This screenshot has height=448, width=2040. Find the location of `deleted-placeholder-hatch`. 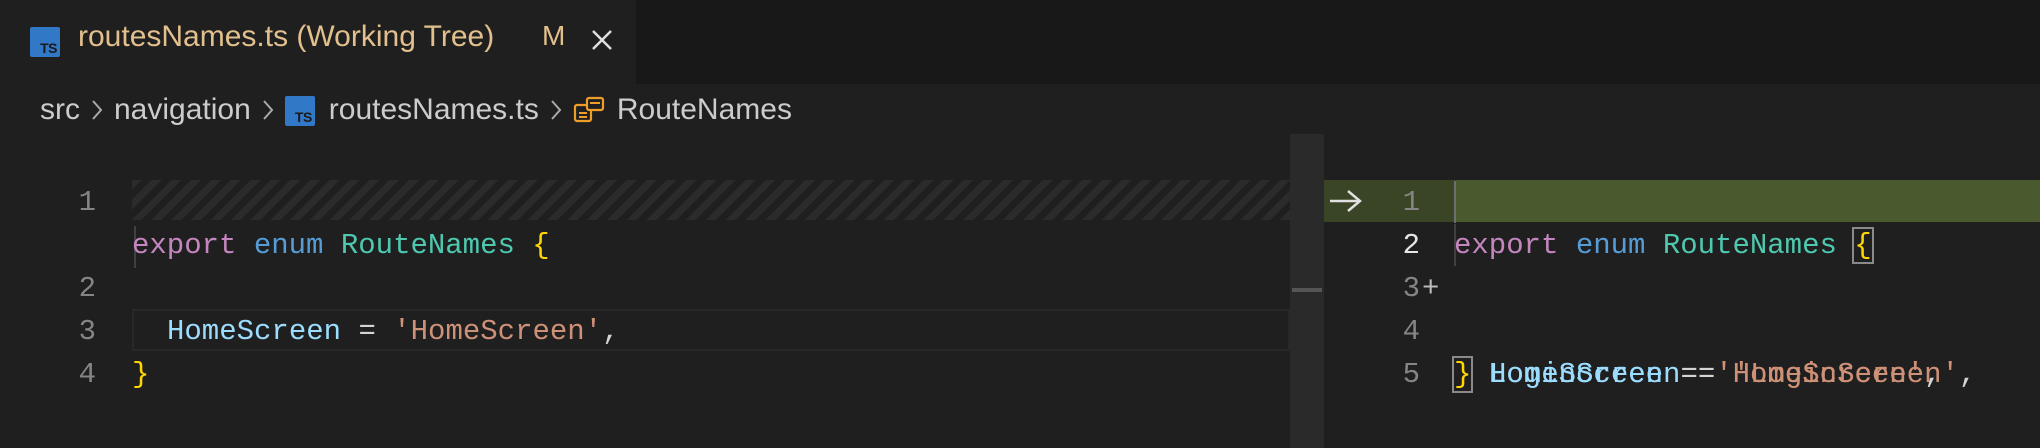

deleted-placeholder-hatch is located at coordinates (727, 200).